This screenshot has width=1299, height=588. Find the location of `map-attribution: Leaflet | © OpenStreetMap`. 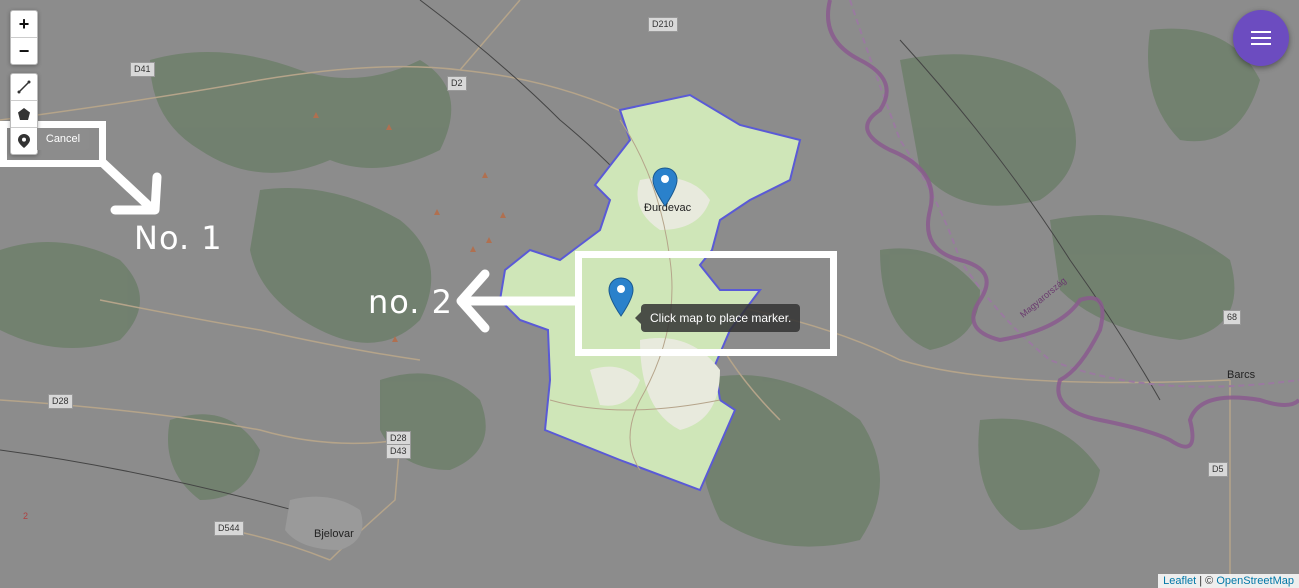

map-attribution: Leaflet | © OpenStreetMap is located at coordinates (1228, 581).